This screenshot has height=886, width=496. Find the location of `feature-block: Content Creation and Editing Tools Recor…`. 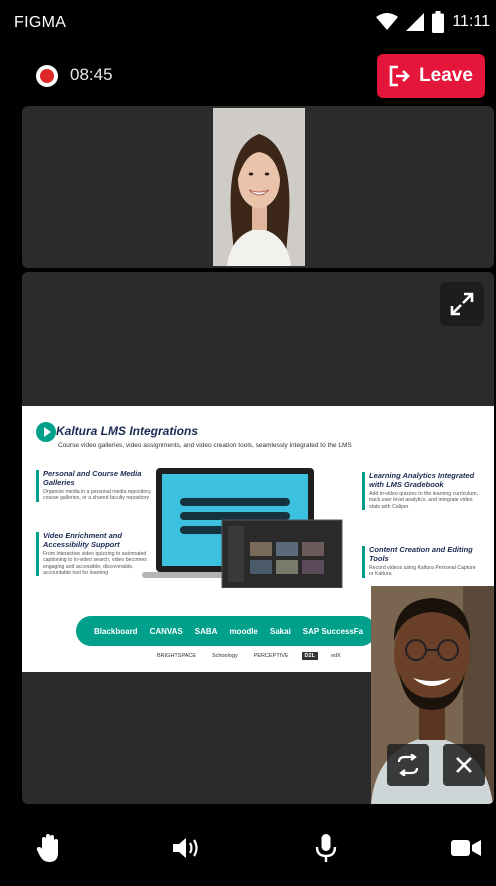

feature-block: Content Creation and Editing Tools Recor… is located at coordinates (420, 561).